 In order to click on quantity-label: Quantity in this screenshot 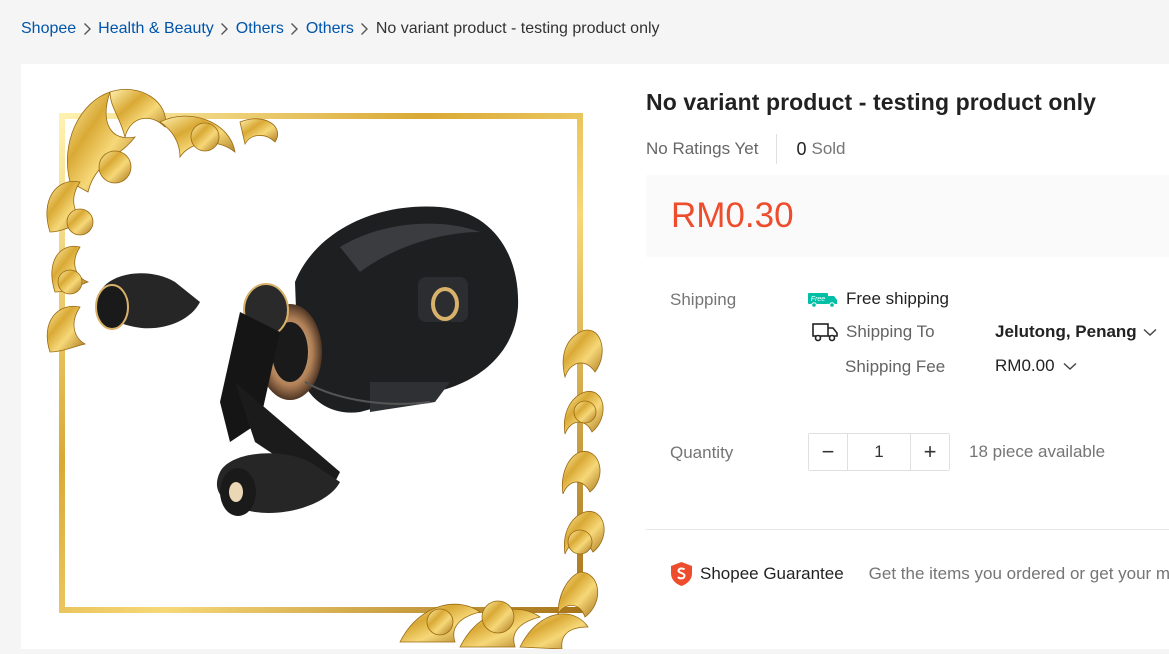, I will do `click(702, 452)`.